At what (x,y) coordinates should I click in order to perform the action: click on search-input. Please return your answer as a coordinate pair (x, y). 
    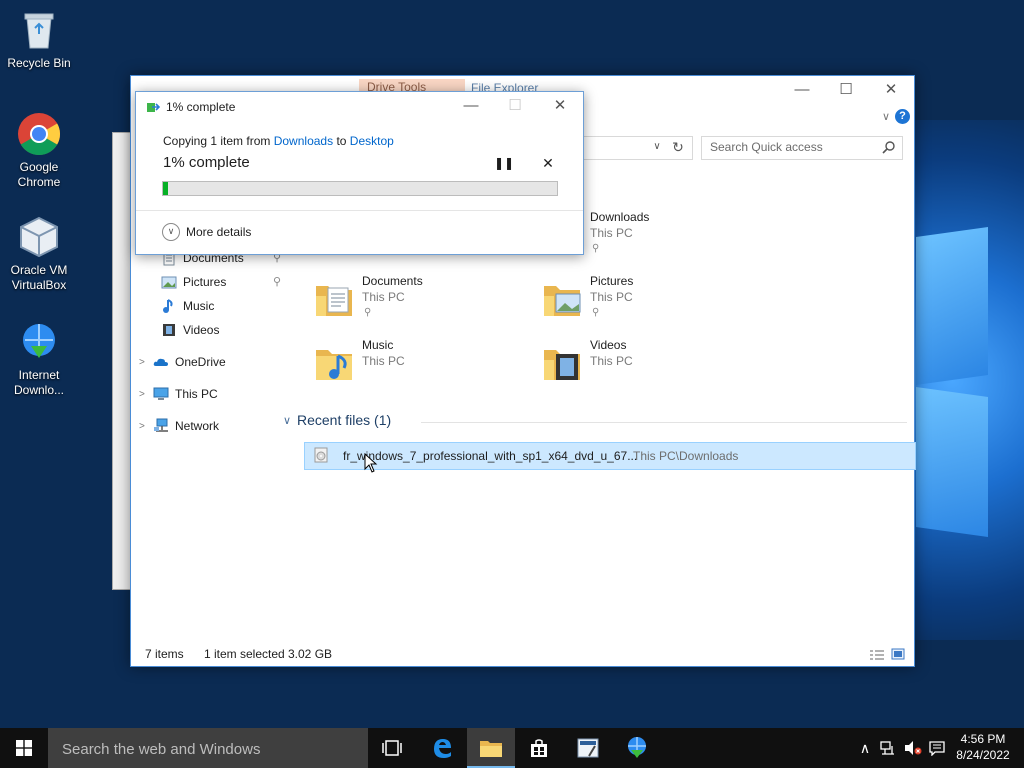
    Looking at the image, I should click on (791, 147).